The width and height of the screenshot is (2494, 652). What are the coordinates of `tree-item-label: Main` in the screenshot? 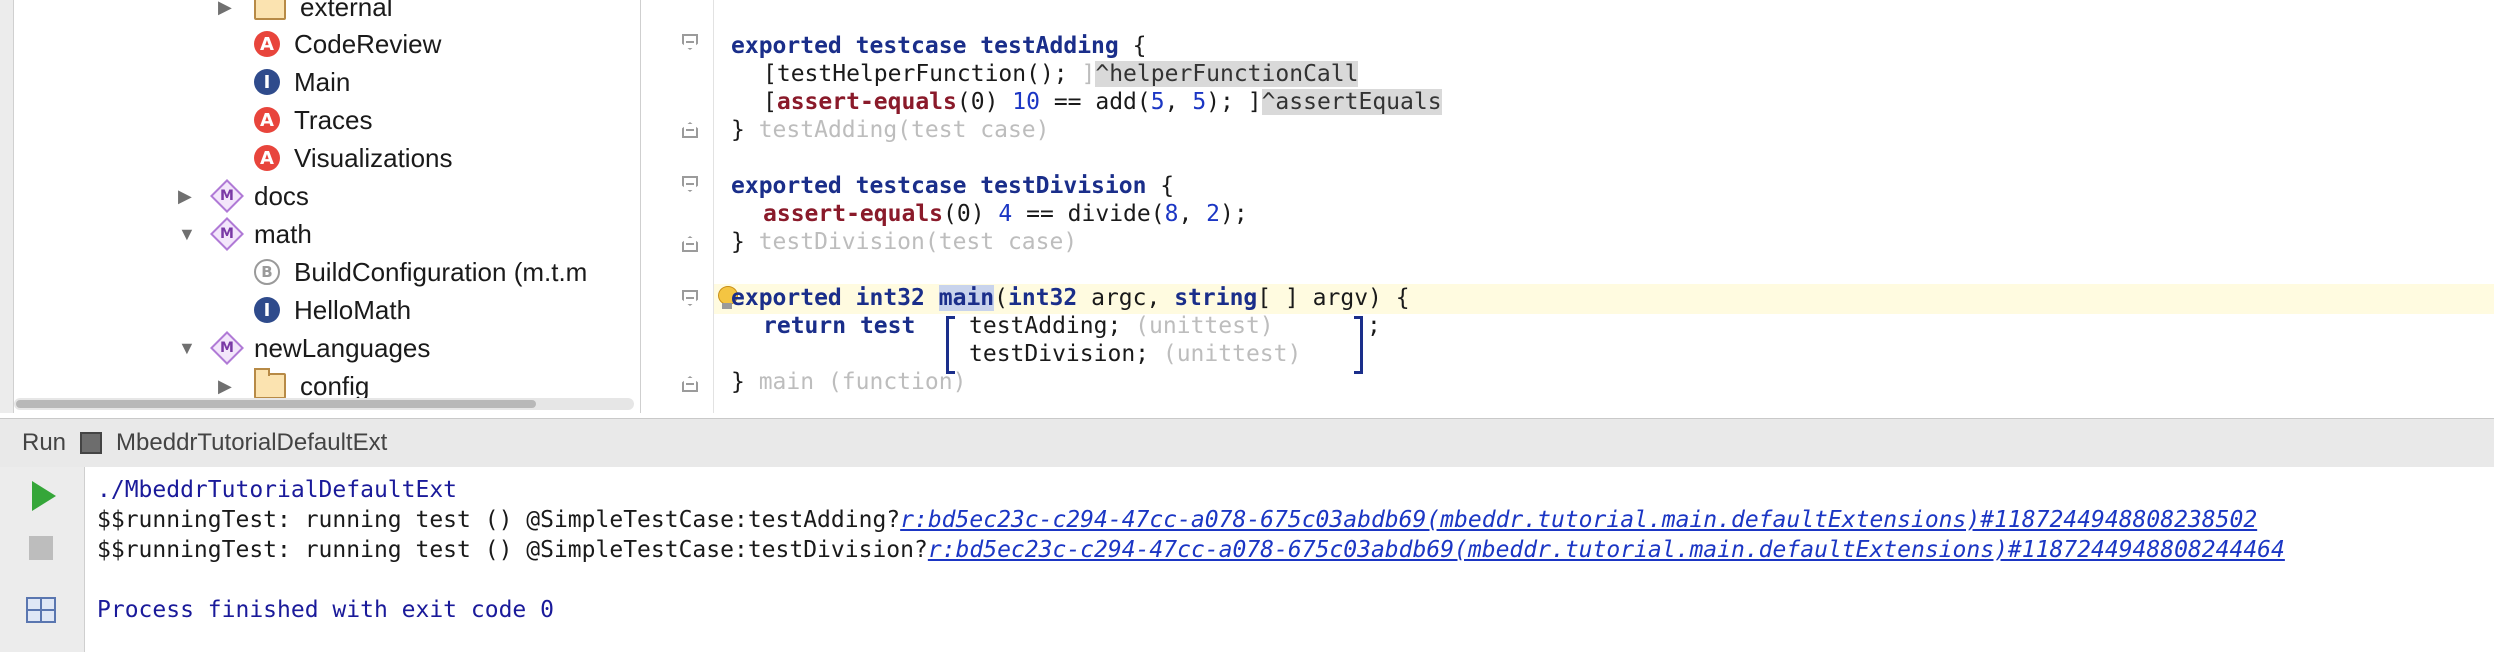 It's located at (322, 81).